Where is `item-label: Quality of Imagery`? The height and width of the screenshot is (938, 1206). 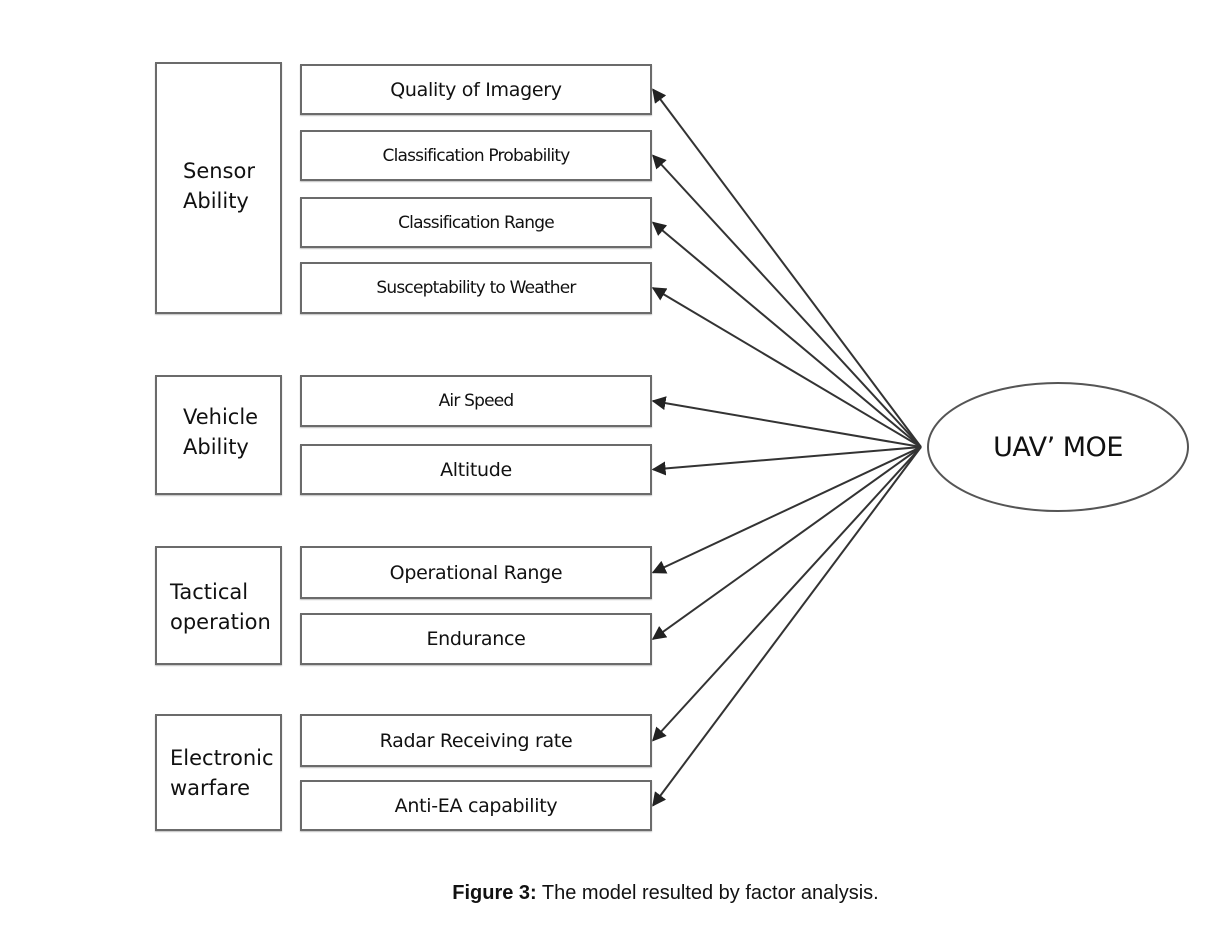
item-label: Quality of Imagery is located at coordinates (476, 89).